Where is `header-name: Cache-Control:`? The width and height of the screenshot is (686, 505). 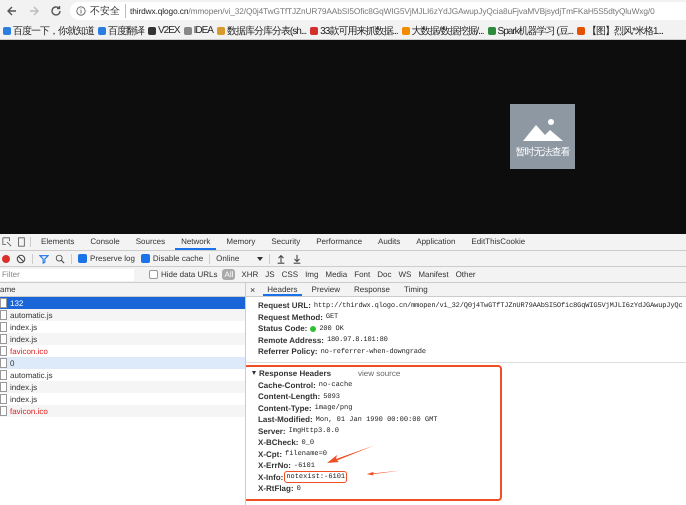 header-name: Cache-Control: is located at coordinates (287, 385).